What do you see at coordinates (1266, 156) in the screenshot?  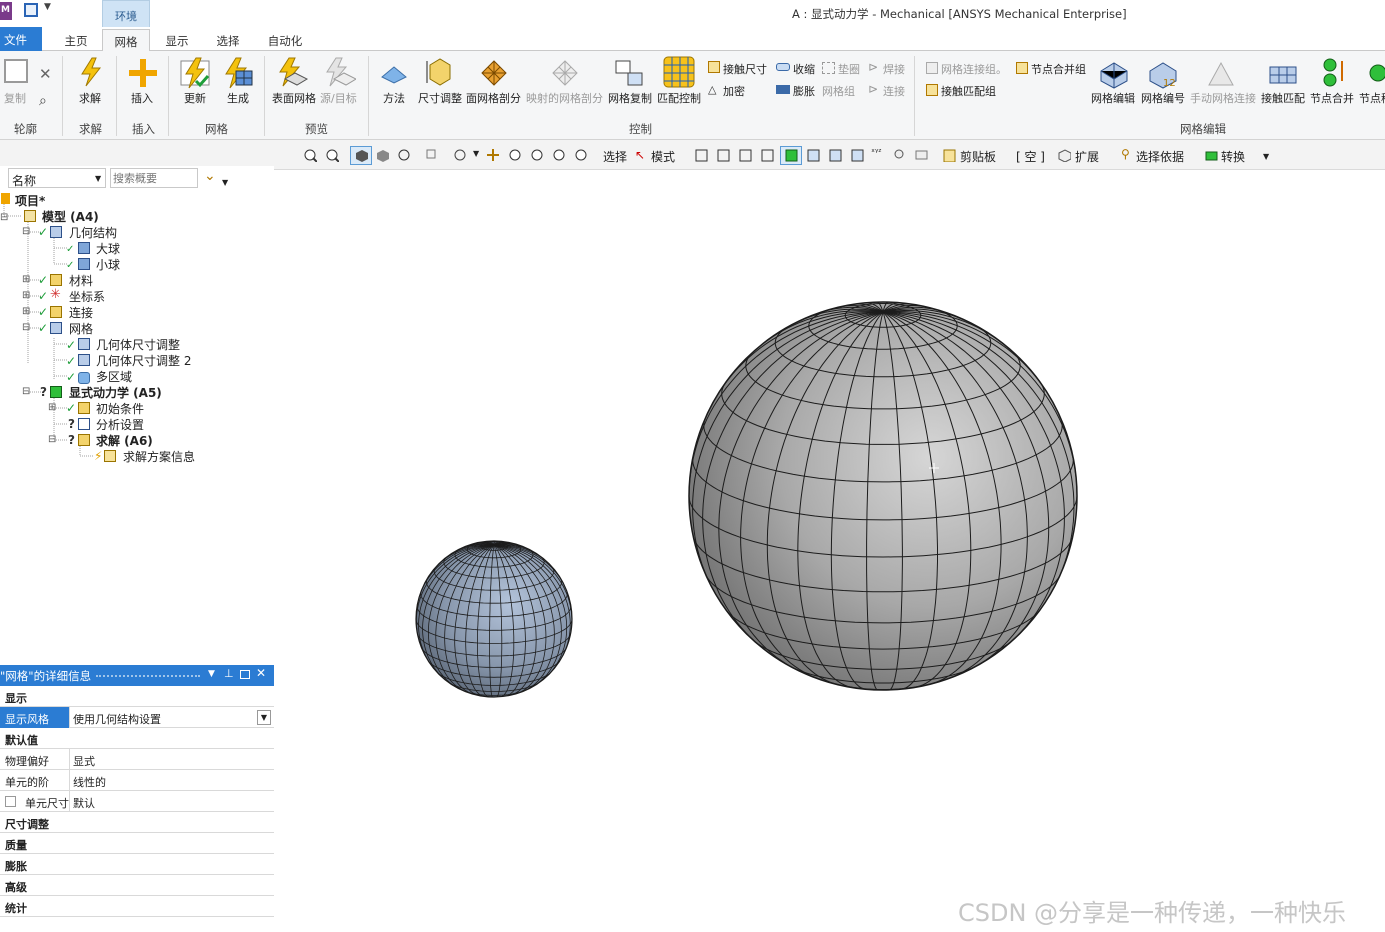 I see `toolbar-overflow-icon: ▼` at bounding box center [1266, 156].